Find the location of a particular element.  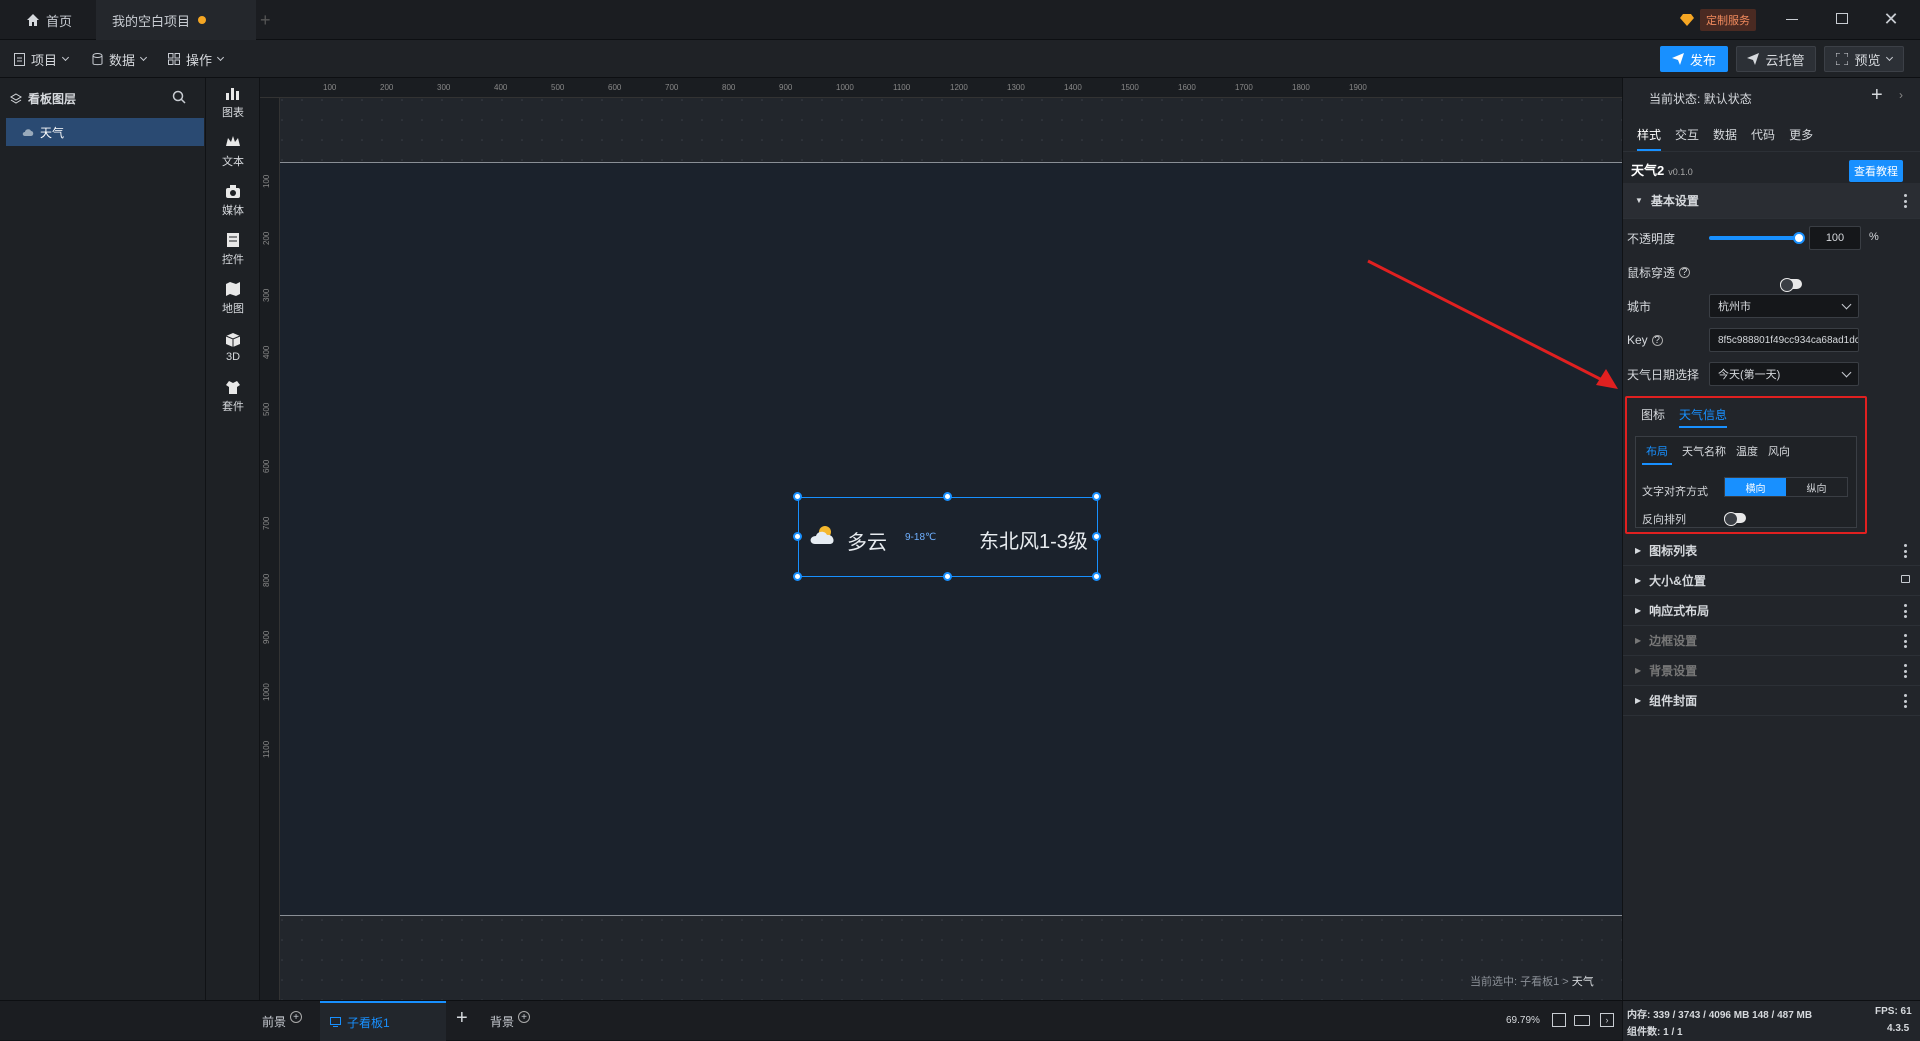

opacity-slider-knob is located at coordinates (1799, 238).